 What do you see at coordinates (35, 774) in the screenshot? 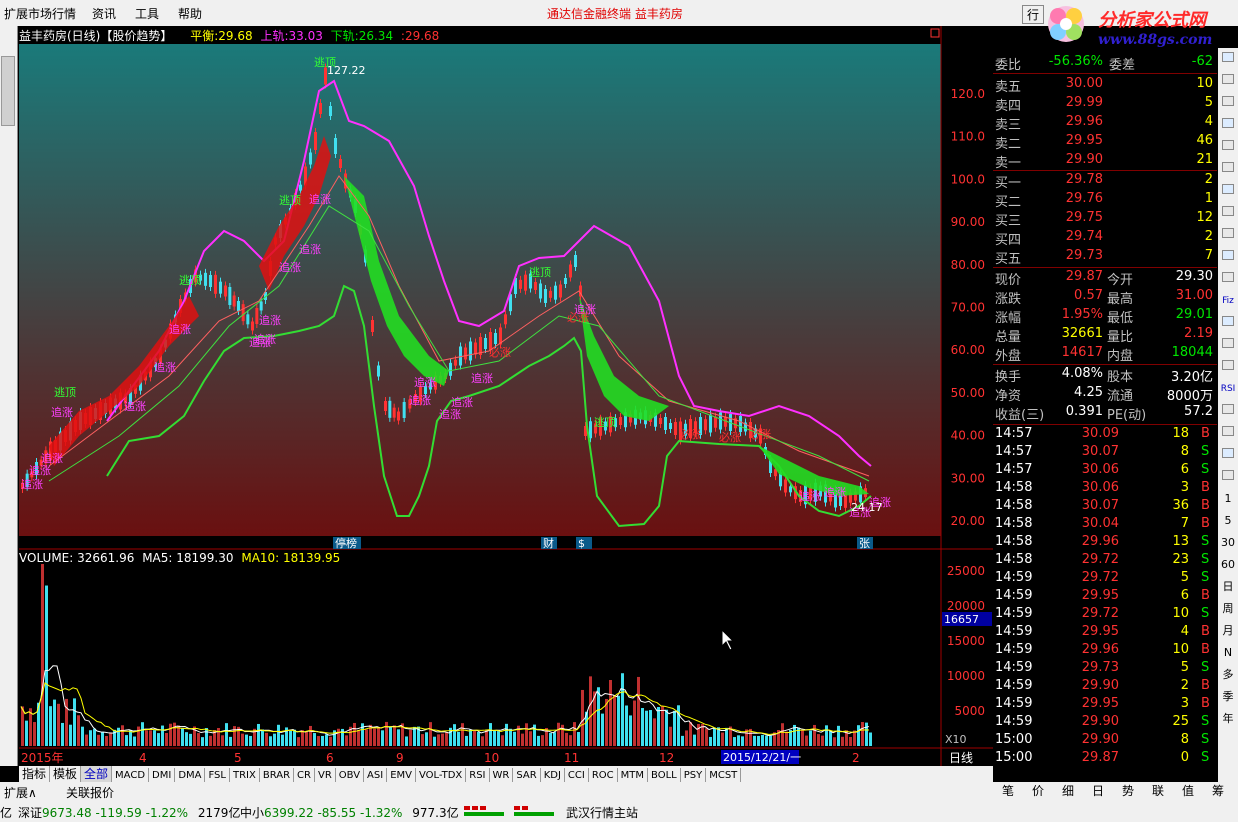
I see `indicator-tab: 指标` at bounding box center [35, 774].